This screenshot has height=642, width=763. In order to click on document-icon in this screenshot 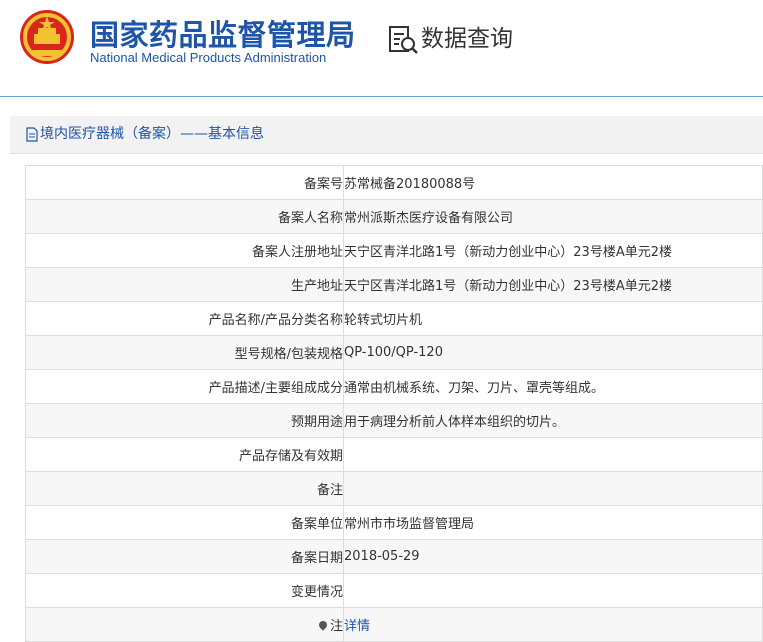, I will do `click(32, 134)`.